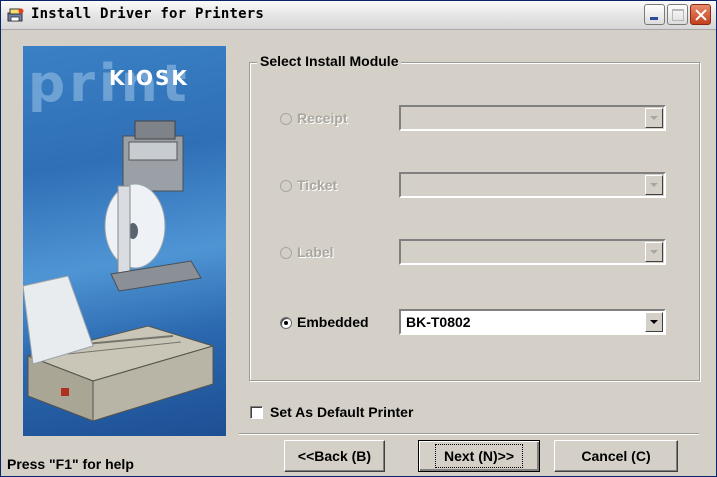 Image resolution: width=717 pixels, height=477 pixels. Describe the element at coordinates (322, 118) in the screenshot. I see `radio-receipt-label: Receipt` at that location.